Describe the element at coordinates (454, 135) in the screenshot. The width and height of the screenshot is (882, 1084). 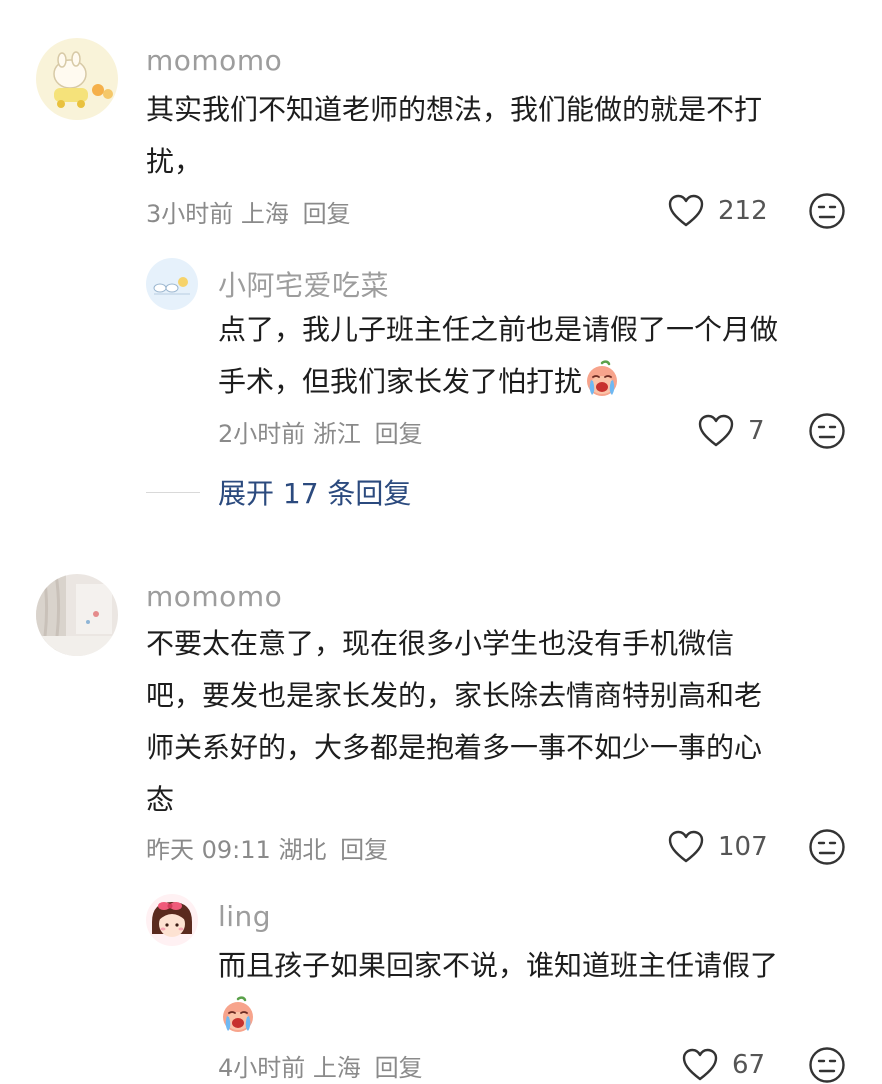
I see `comment-text: 其实我们不知道老师的想法，我们能做的就是不打 扰，` at that location.